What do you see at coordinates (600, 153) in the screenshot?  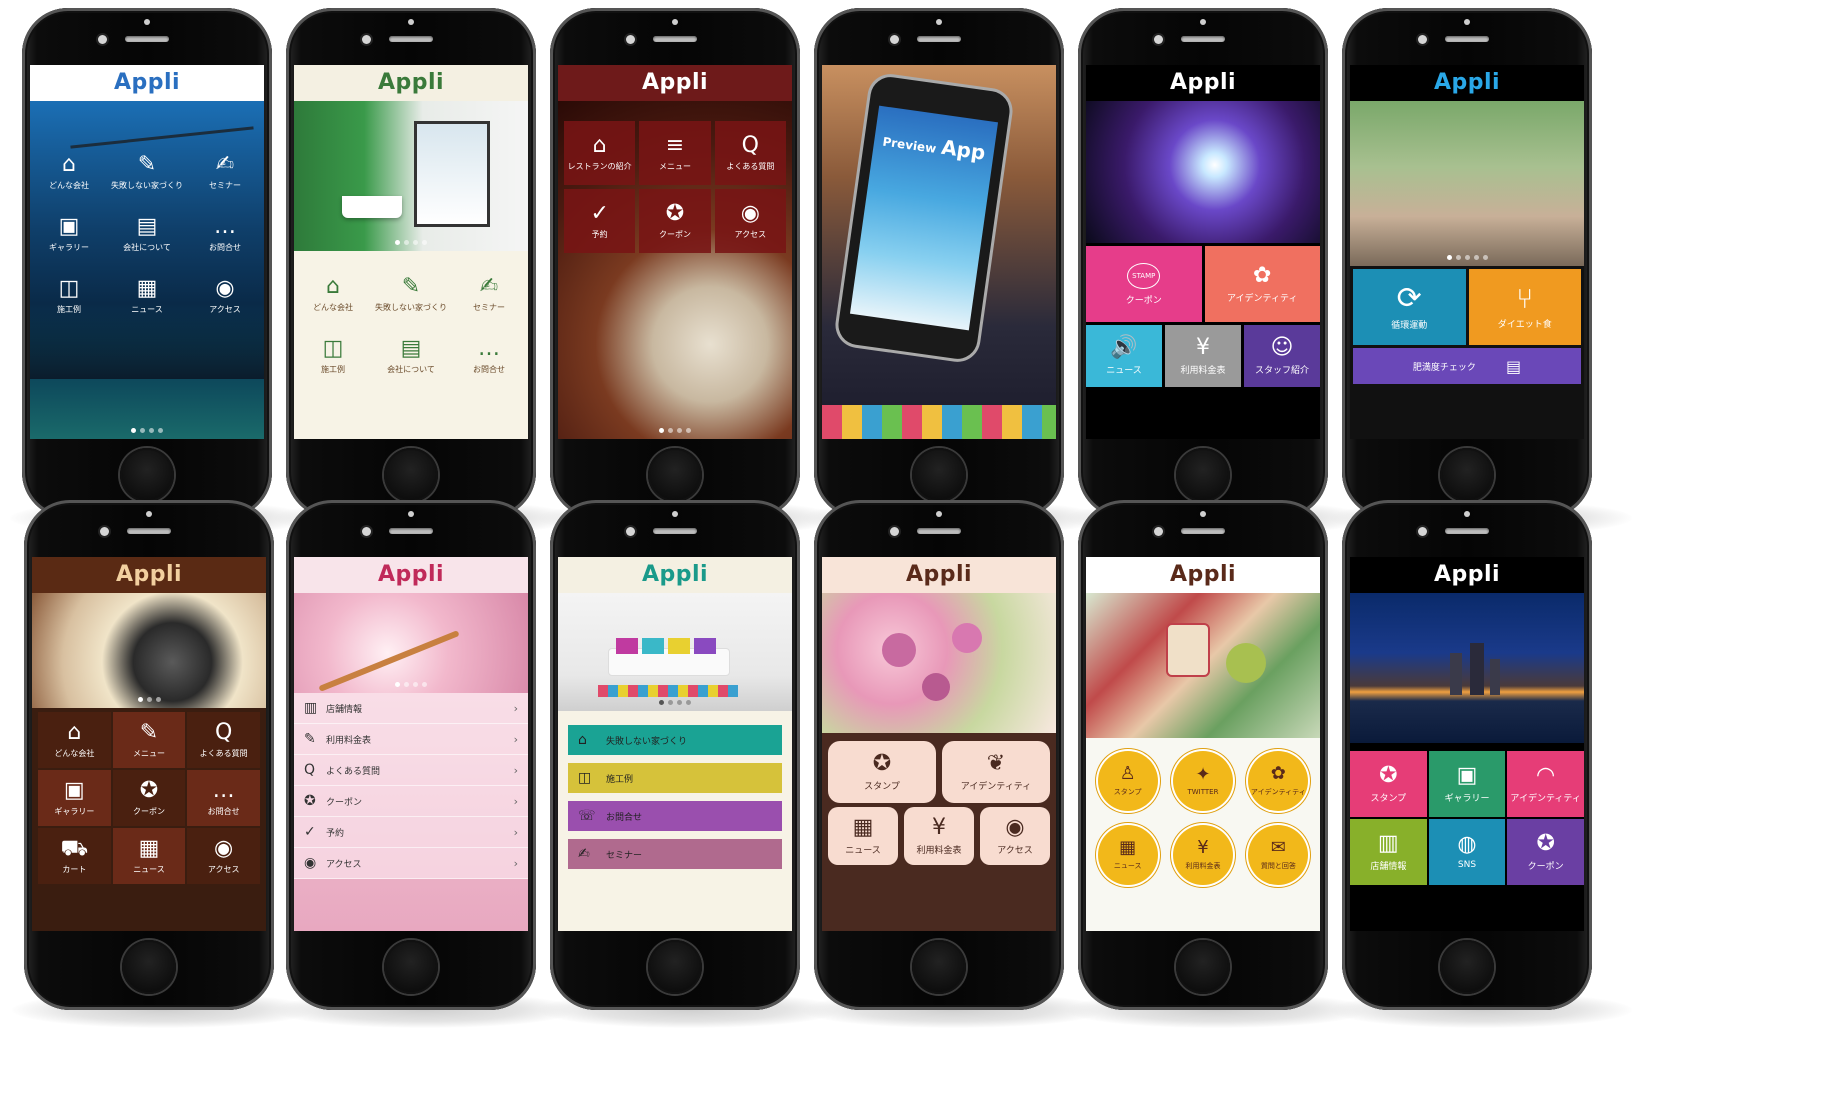 I see `menu-item: ⌂ レストランの紹介` at bounding box center [600, 153].